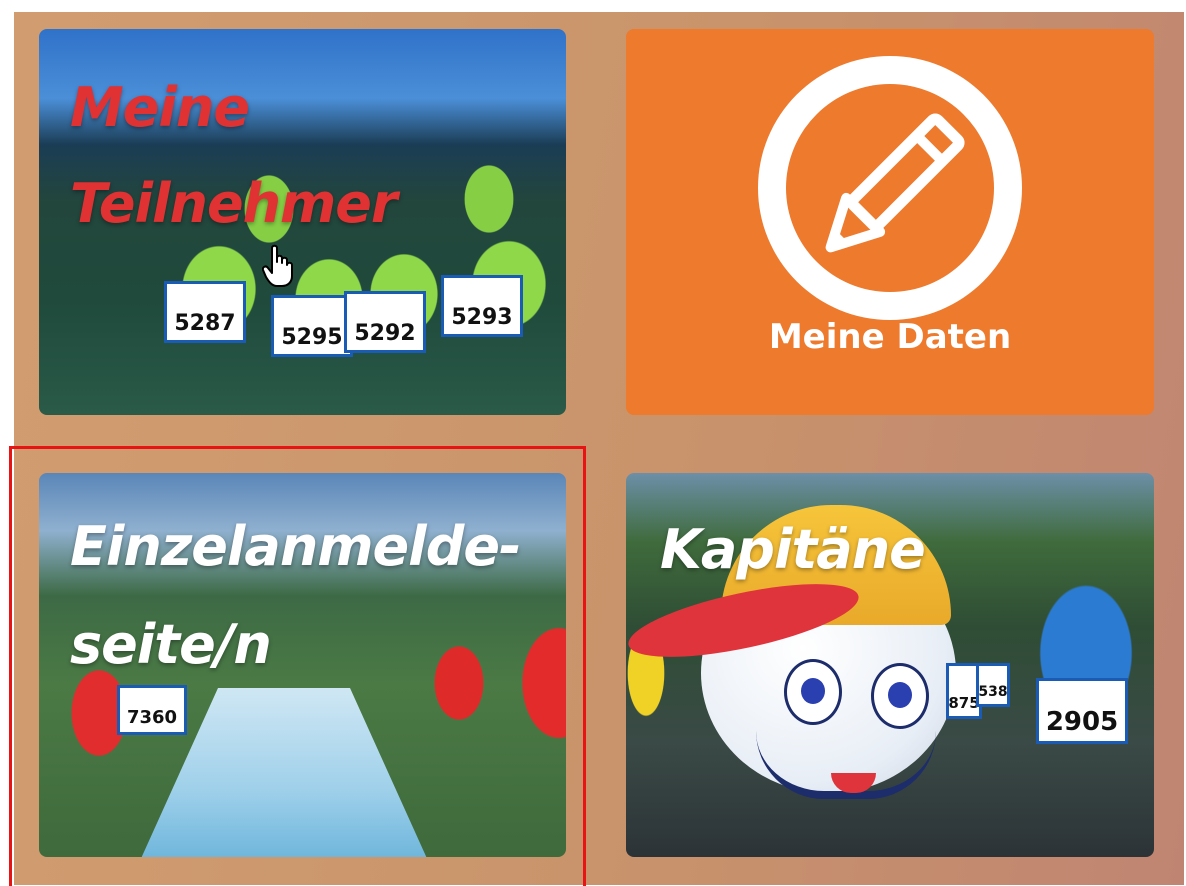 This screenshot has width=1186, height=886. I want to click on bib-number: 2905, so click(1082, 711).